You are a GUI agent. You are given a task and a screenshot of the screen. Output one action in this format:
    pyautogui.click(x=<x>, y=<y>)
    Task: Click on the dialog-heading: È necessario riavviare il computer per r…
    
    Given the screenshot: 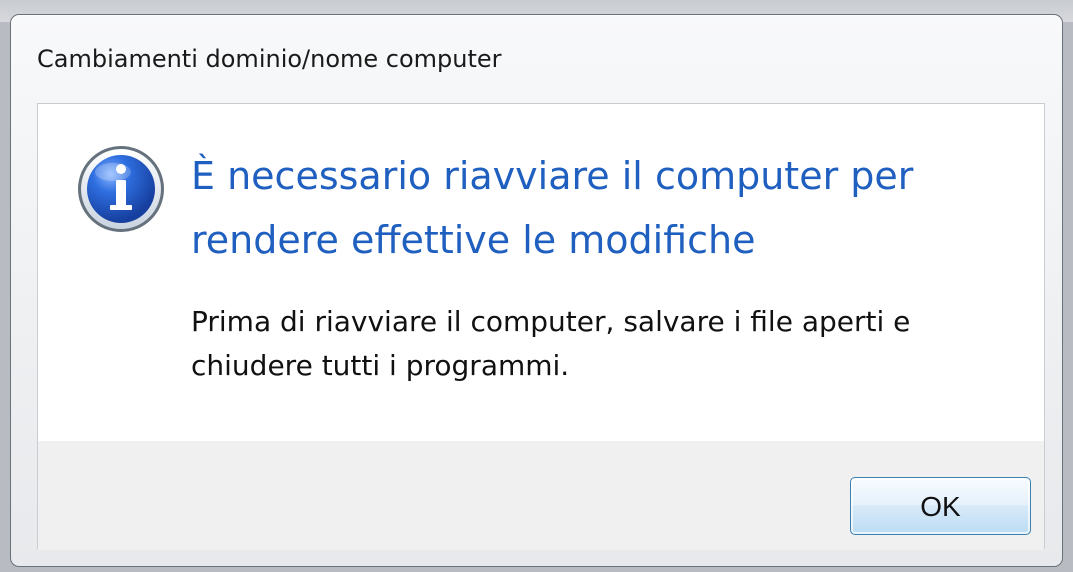 What is the action you would take?
    pyautogui.click(x=552, y=208)
    